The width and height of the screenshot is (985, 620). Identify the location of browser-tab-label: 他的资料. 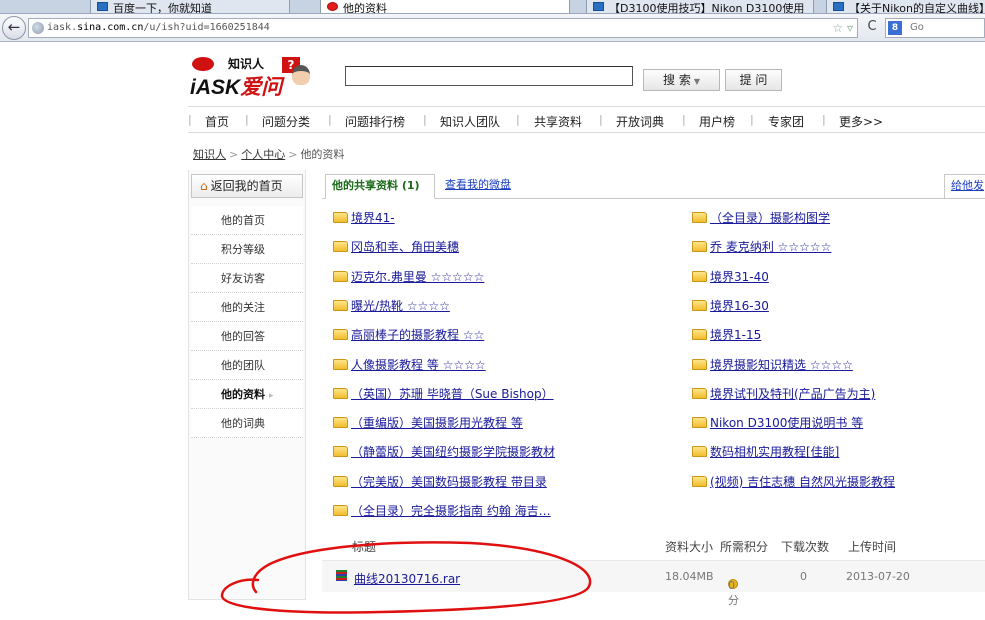
(365, 8).